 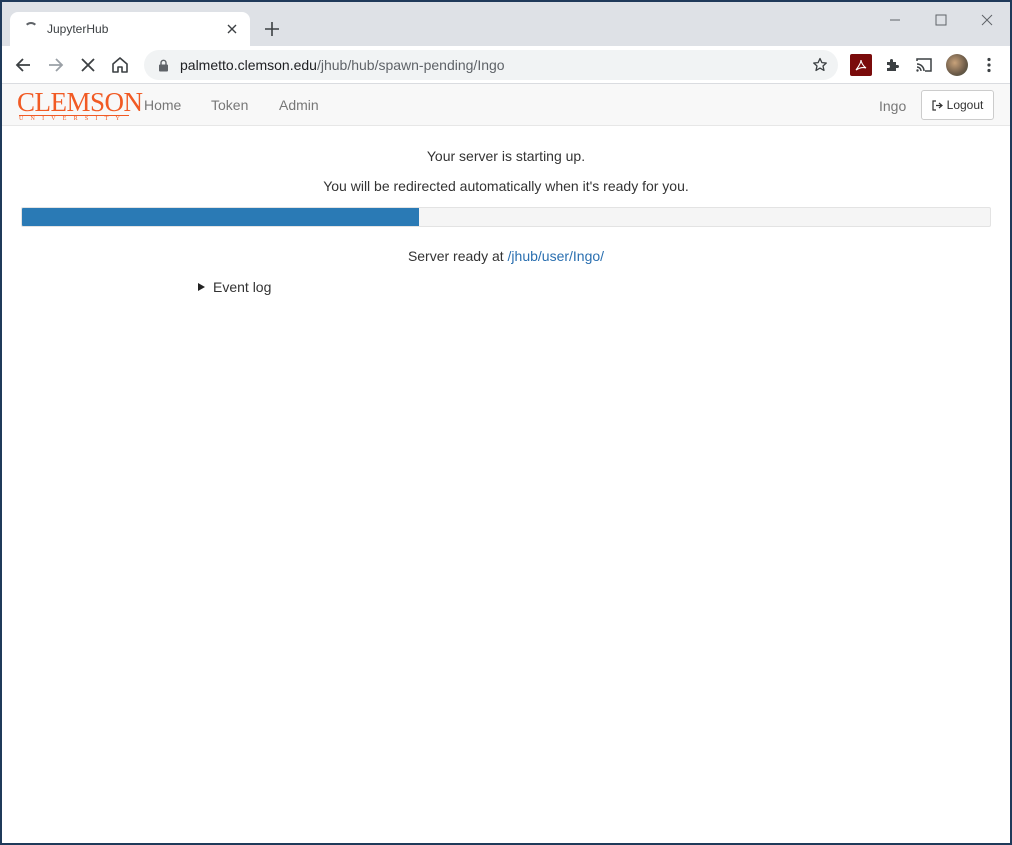 What do you see at coordinates (88, 65) in the screenshot?
I see `stop-loading-icon` at bounding box center [88, 65].